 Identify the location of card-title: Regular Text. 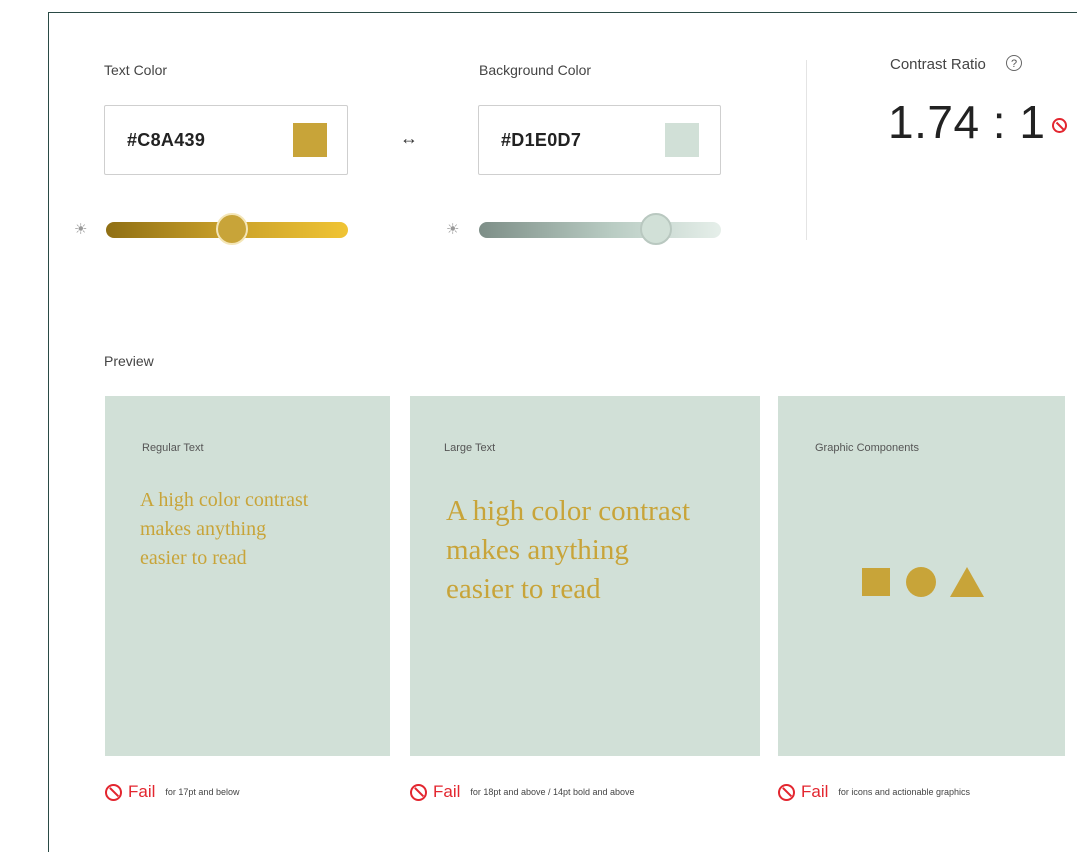
(173, 448).